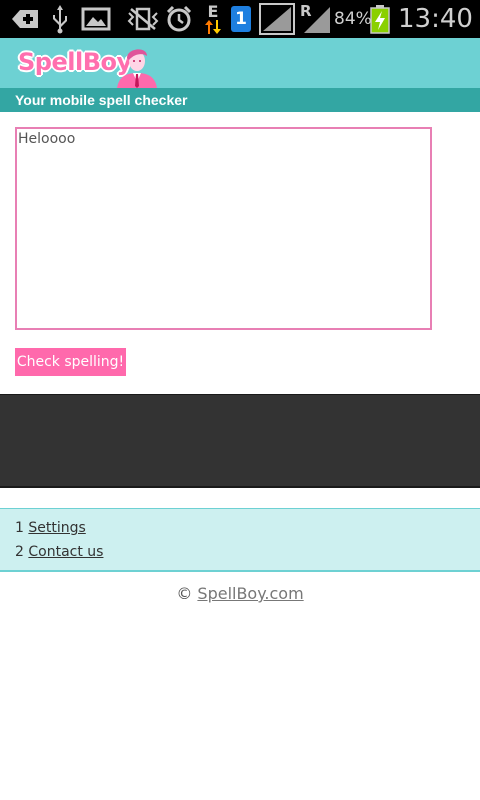 This screenshot has height=800, width=480. Describe the element at coordinates (19, 552) in the screenshot. I see `list-number: 2` at that location.